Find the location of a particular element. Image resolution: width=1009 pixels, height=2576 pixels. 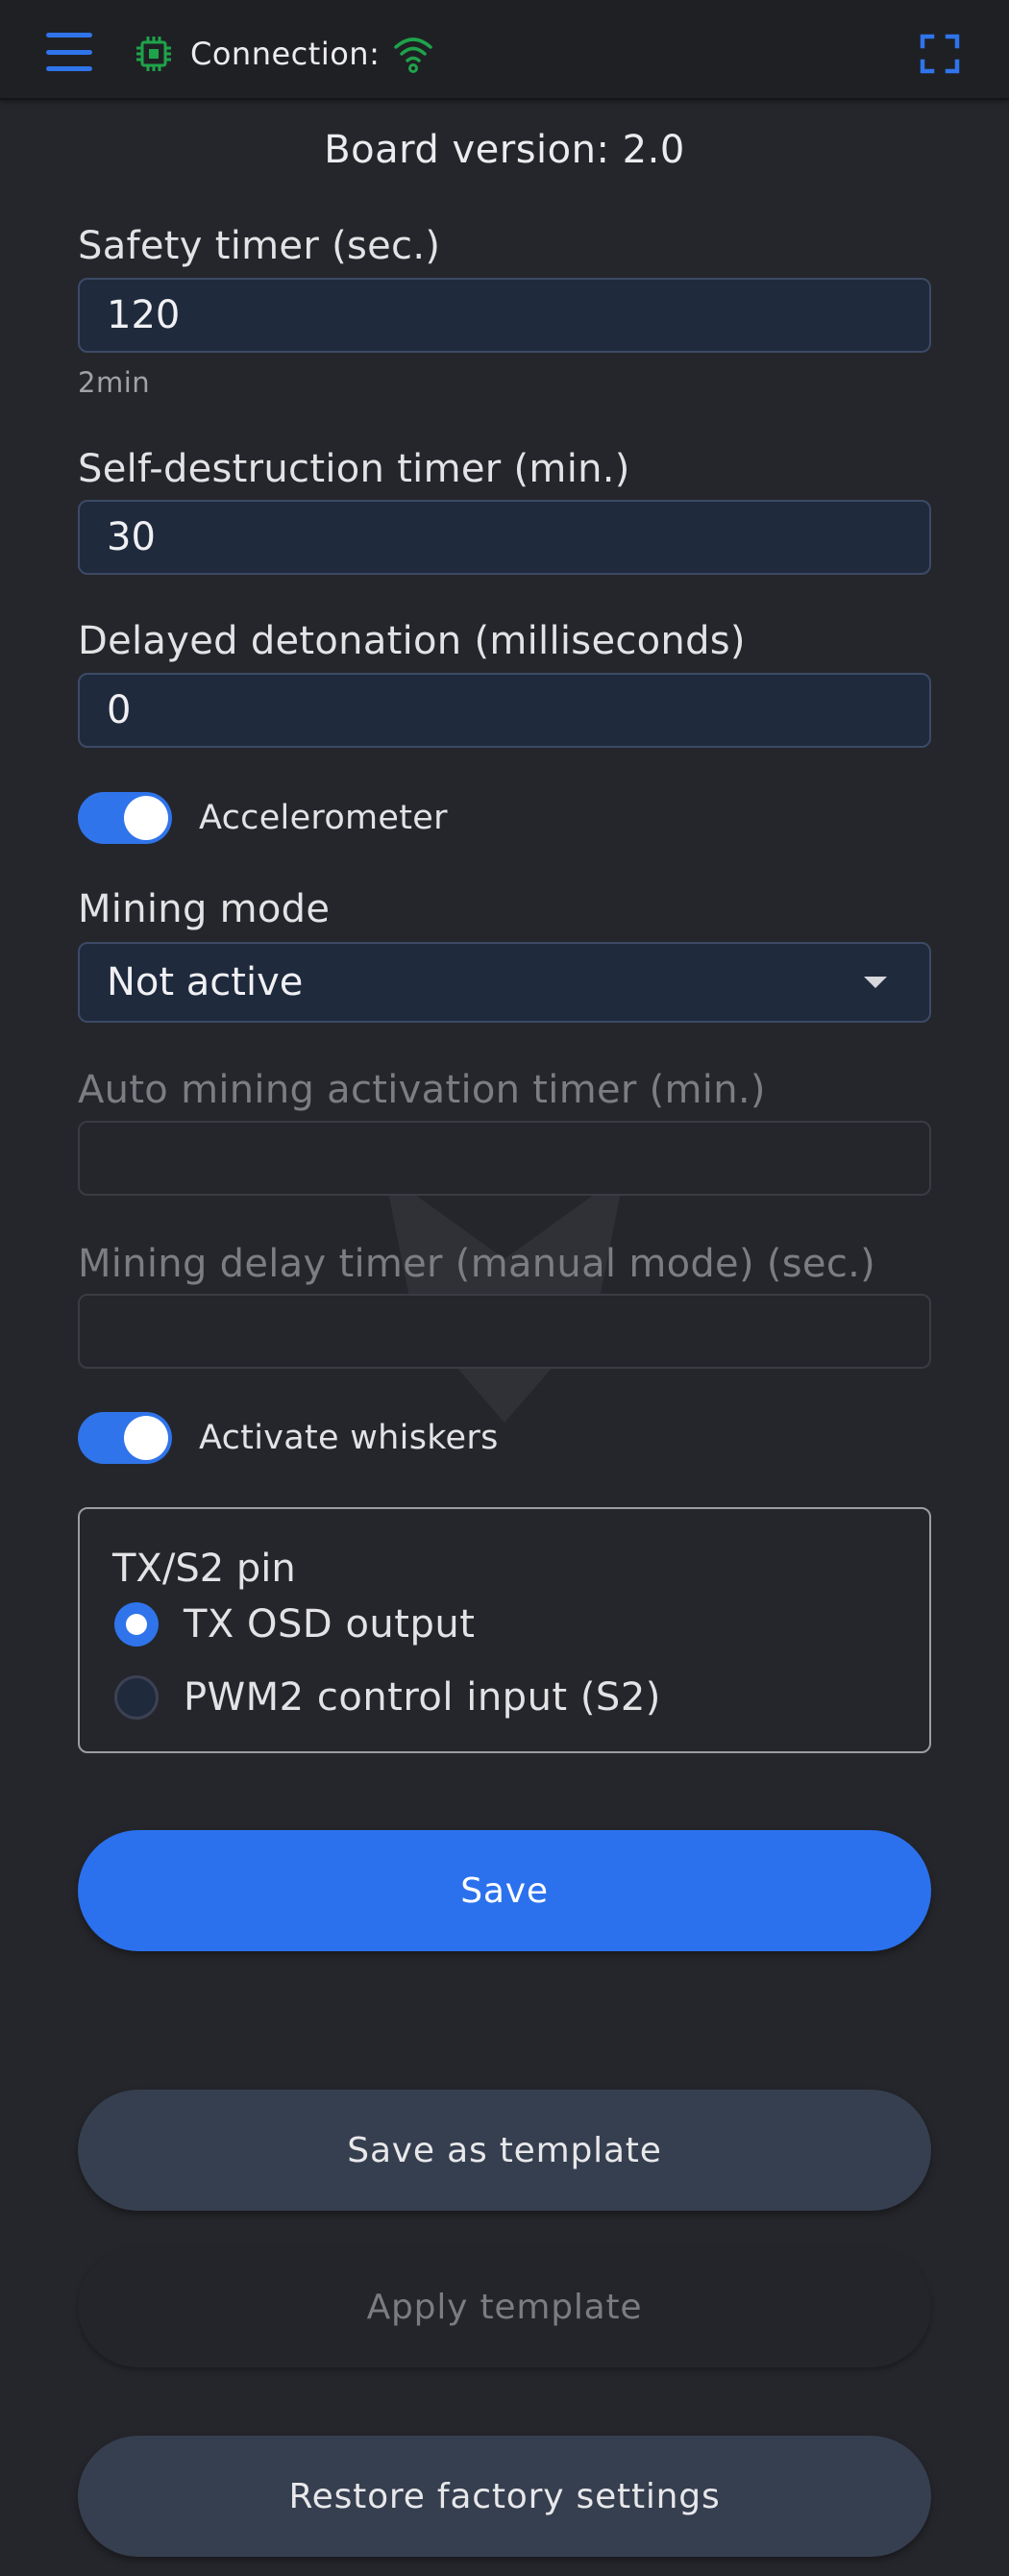

radio-option-pwm2: PWM2 control input (S2) is located at coordinates (388, 1698).